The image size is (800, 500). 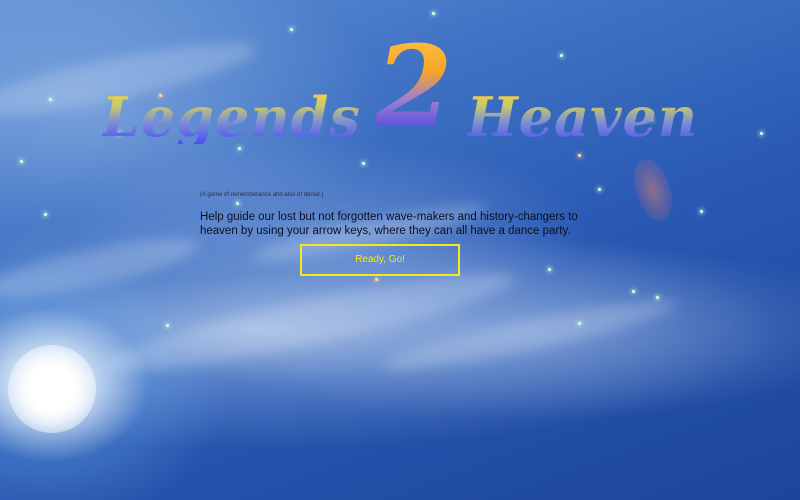 I want to click on title-word-heaven: Heaven, so click(x=582, y=117).